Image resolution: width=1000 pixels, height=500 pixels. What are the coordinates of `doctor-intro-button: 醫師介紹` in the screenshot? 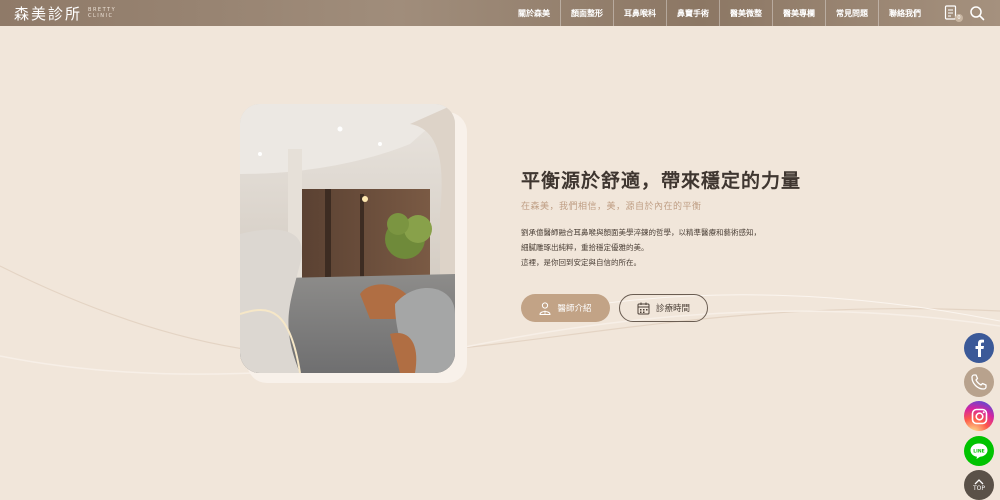 It's located at (565, 308).